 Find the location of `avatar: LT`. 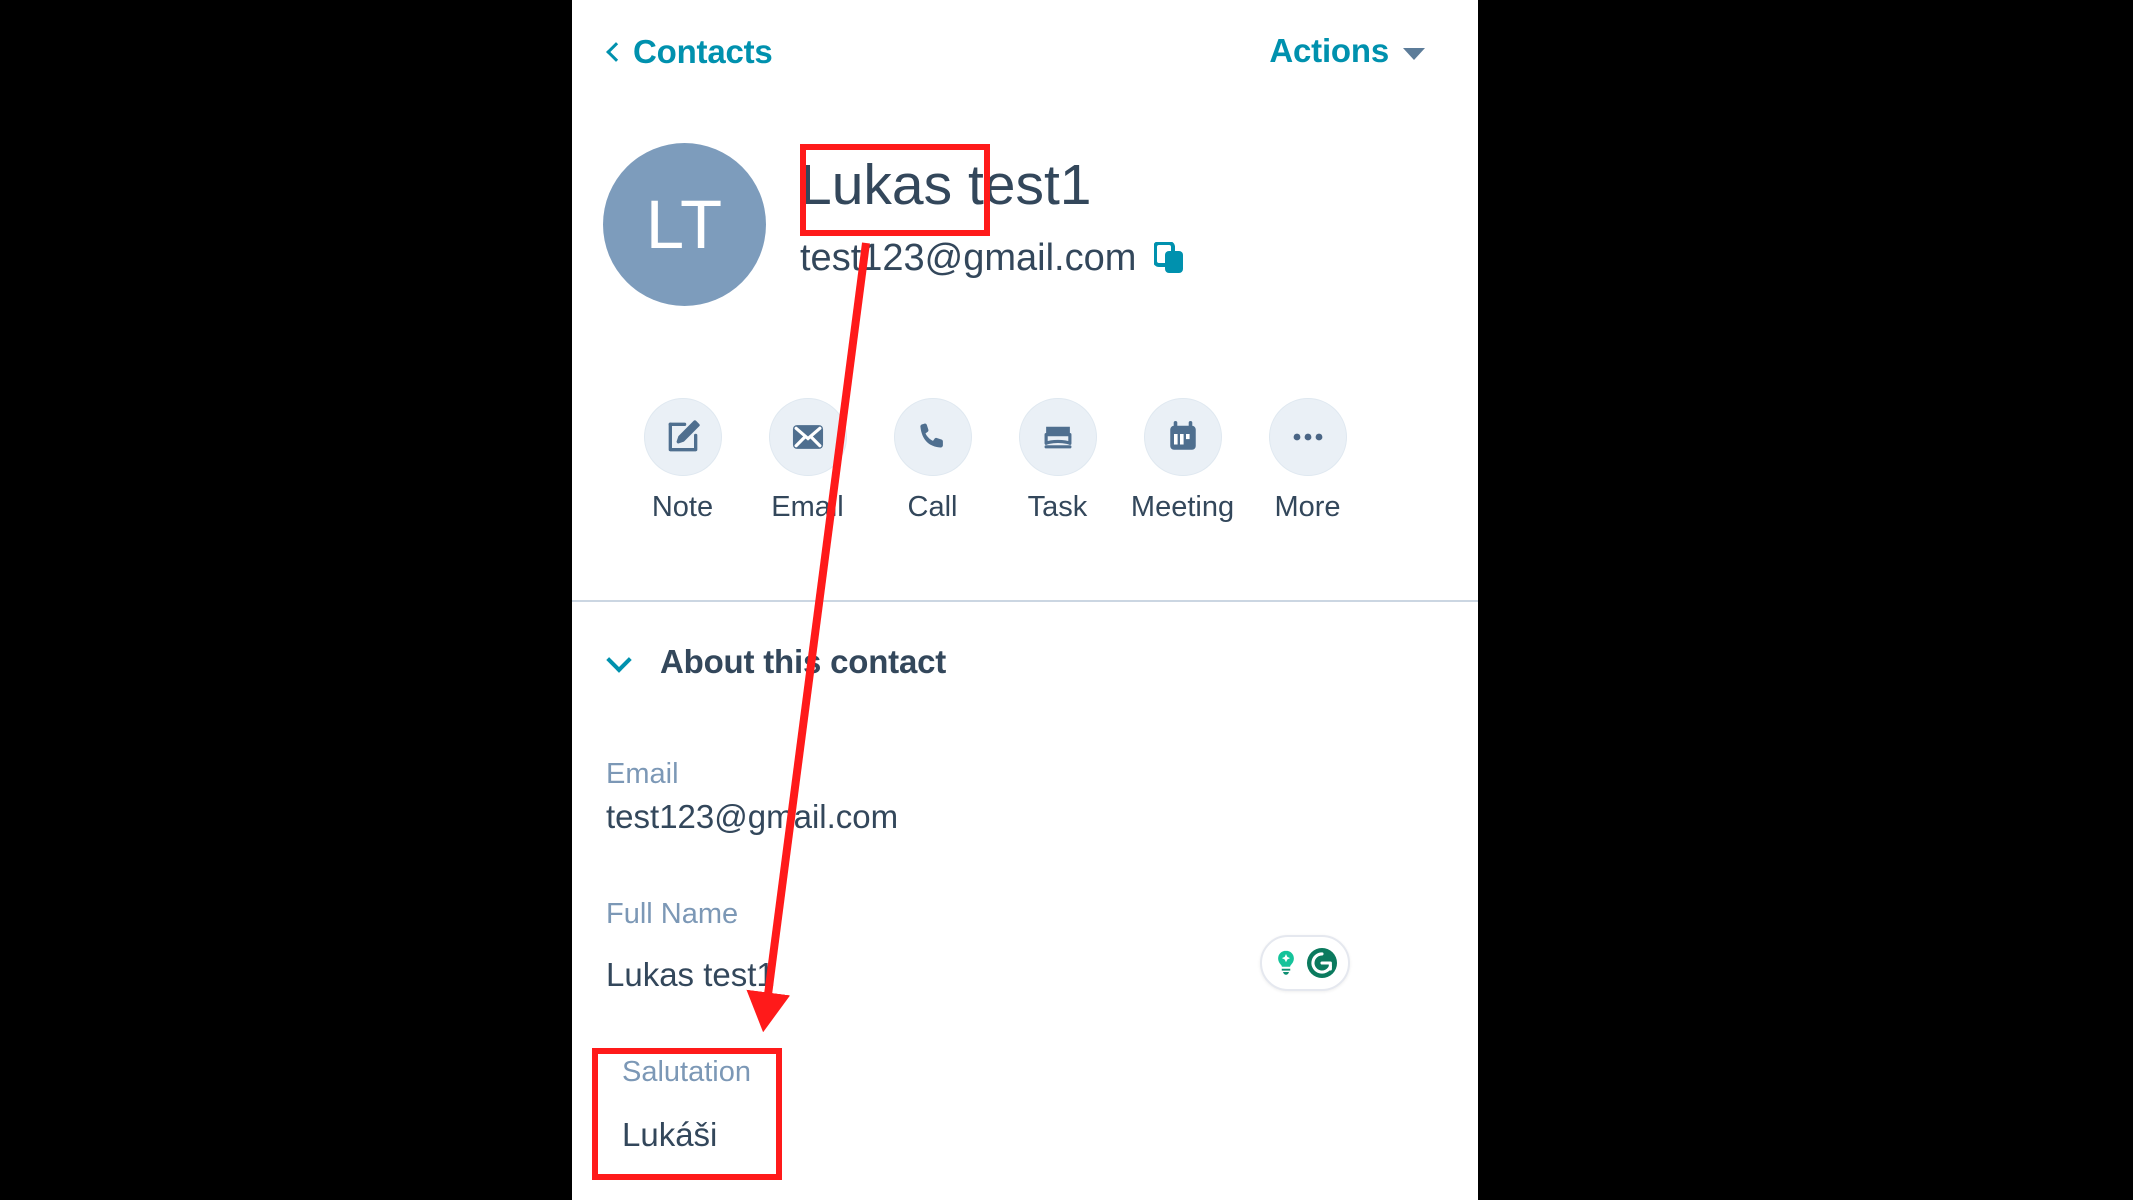

avatar: LT is located at coordinates (684, 224).